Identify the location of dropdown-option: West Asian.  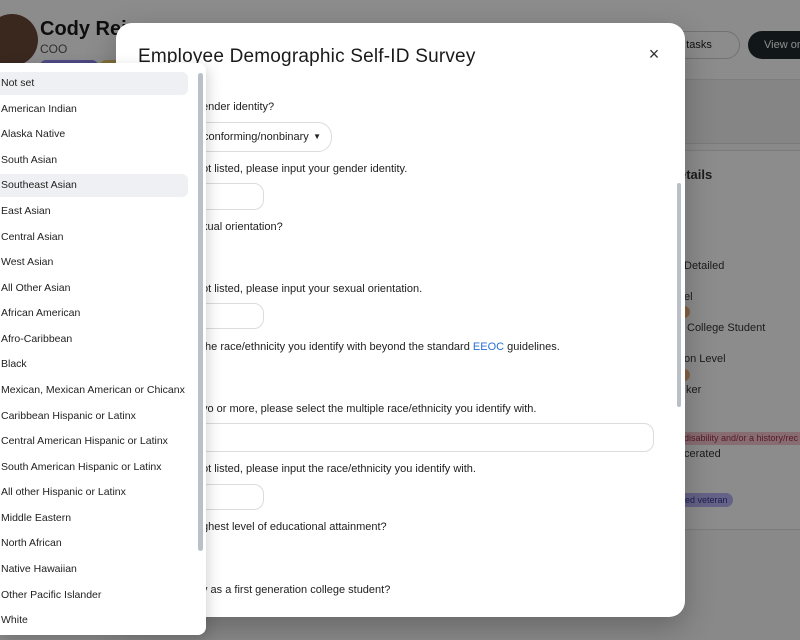
(94, 262).